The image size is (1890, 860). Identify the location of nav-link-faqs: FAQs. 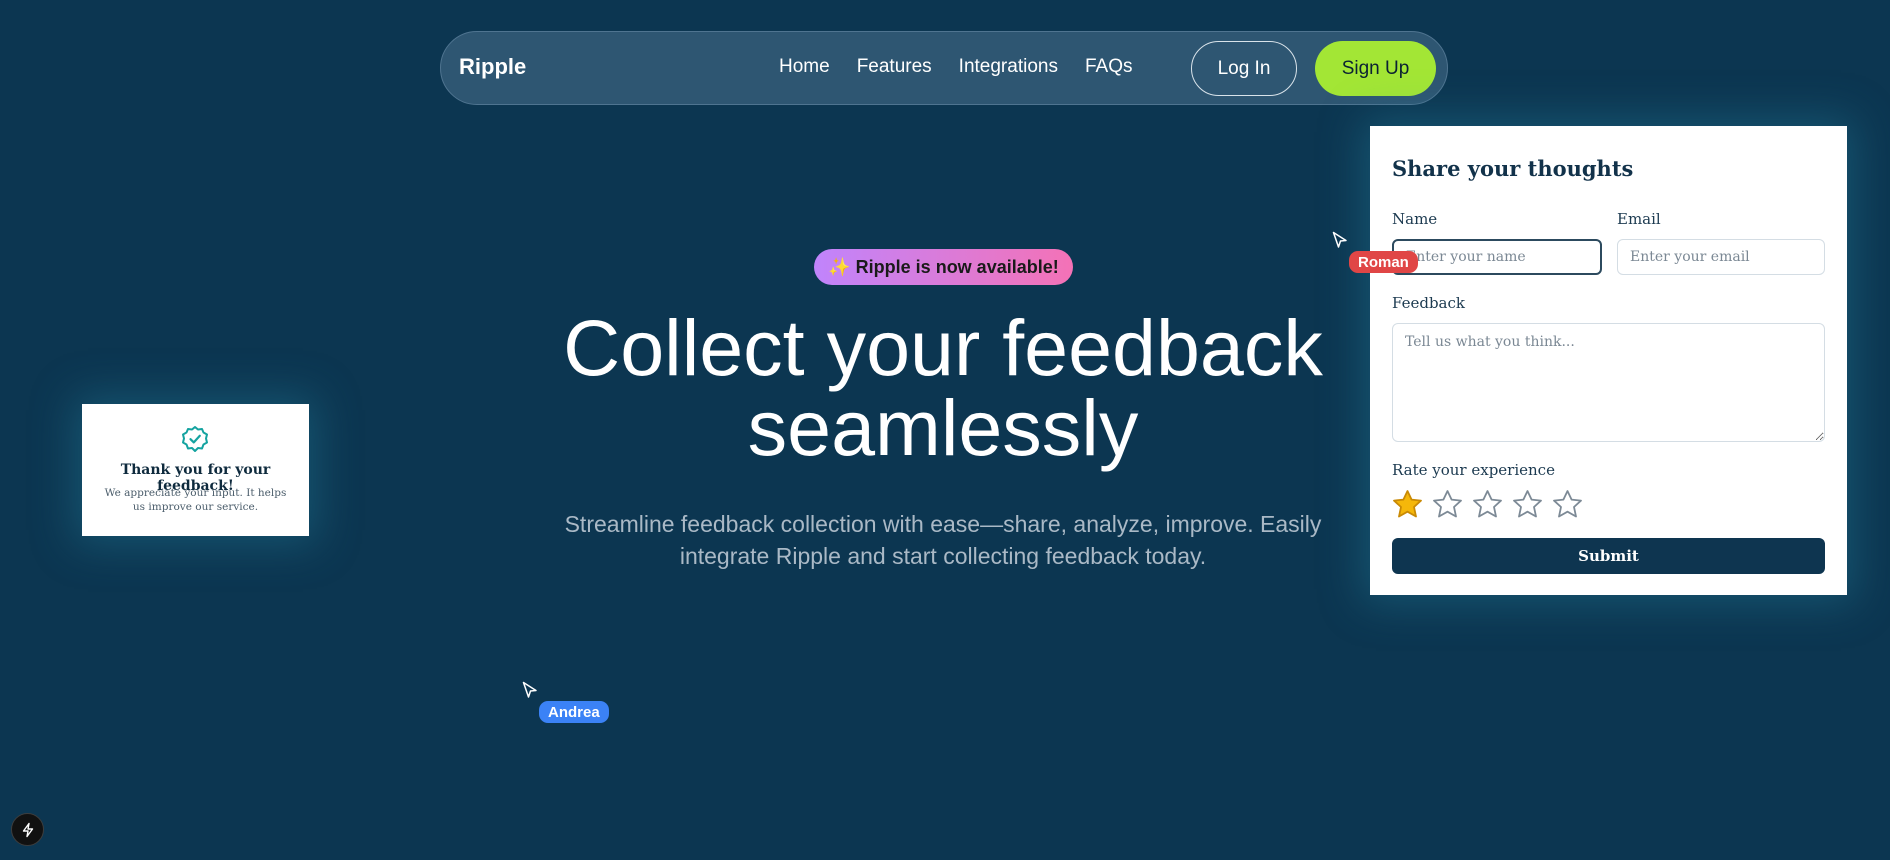
(1109, 67).